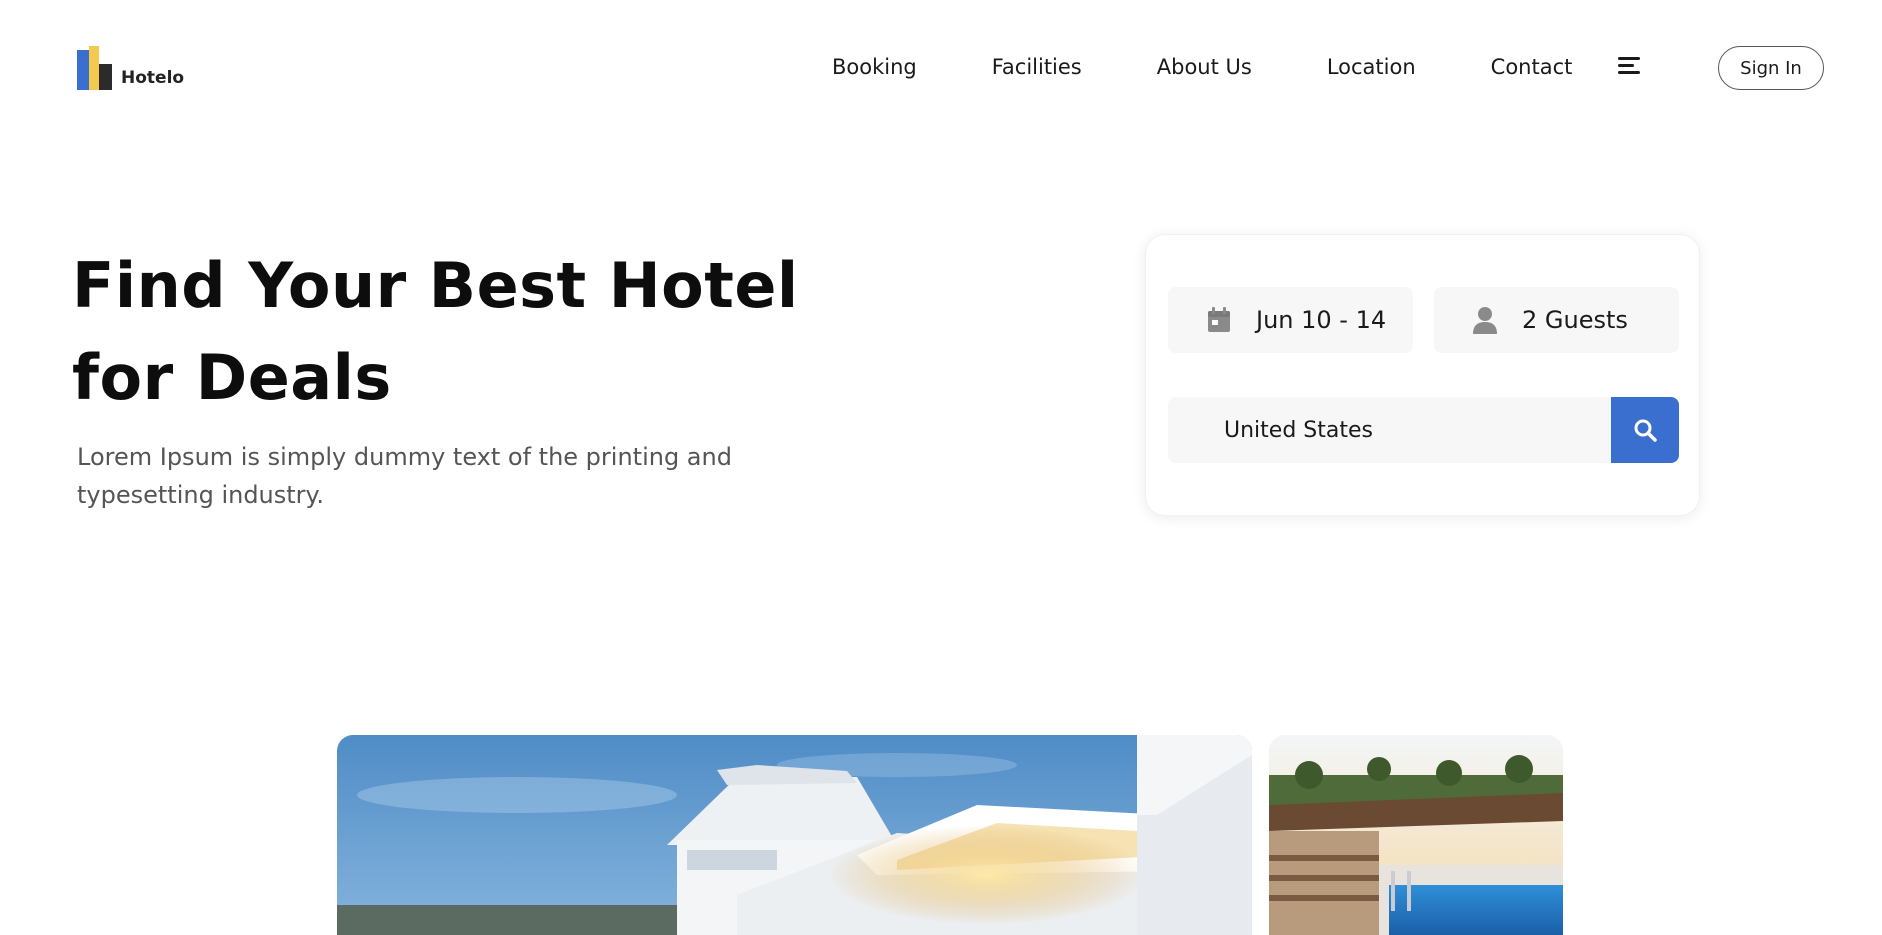  What do you see at coordinates (1532, 67) in the screenshot?
I see `nav-link-contact: Contact` at bounding box center [1532, 67].